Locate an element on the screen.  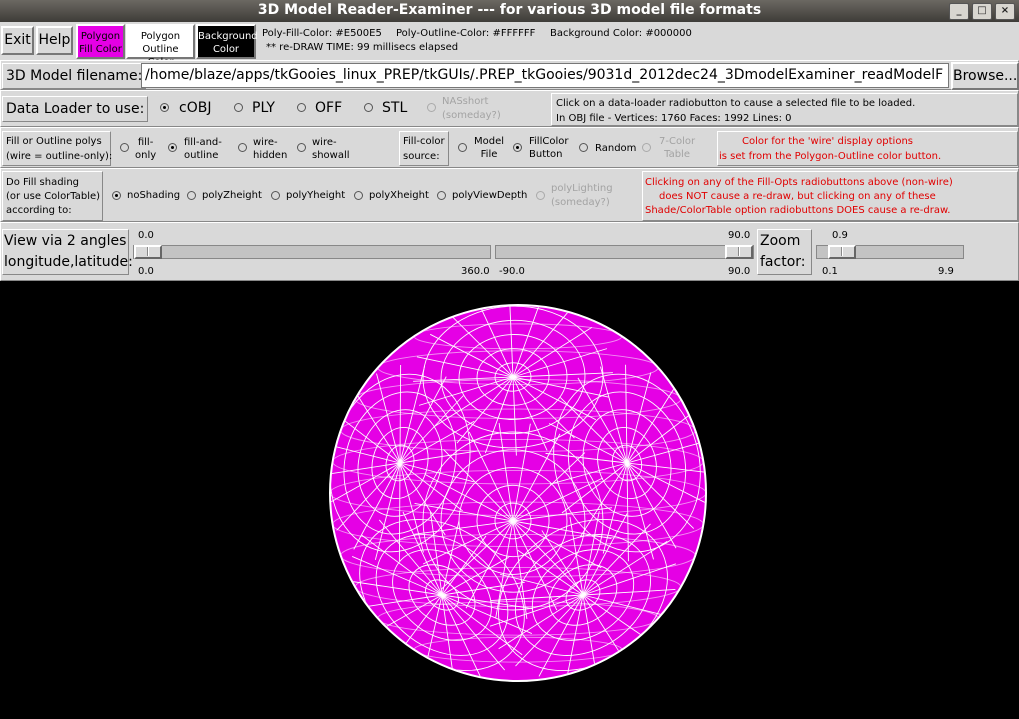
fill-color-source-label-box: Fill-color source: is located at coordinates (424, 148).